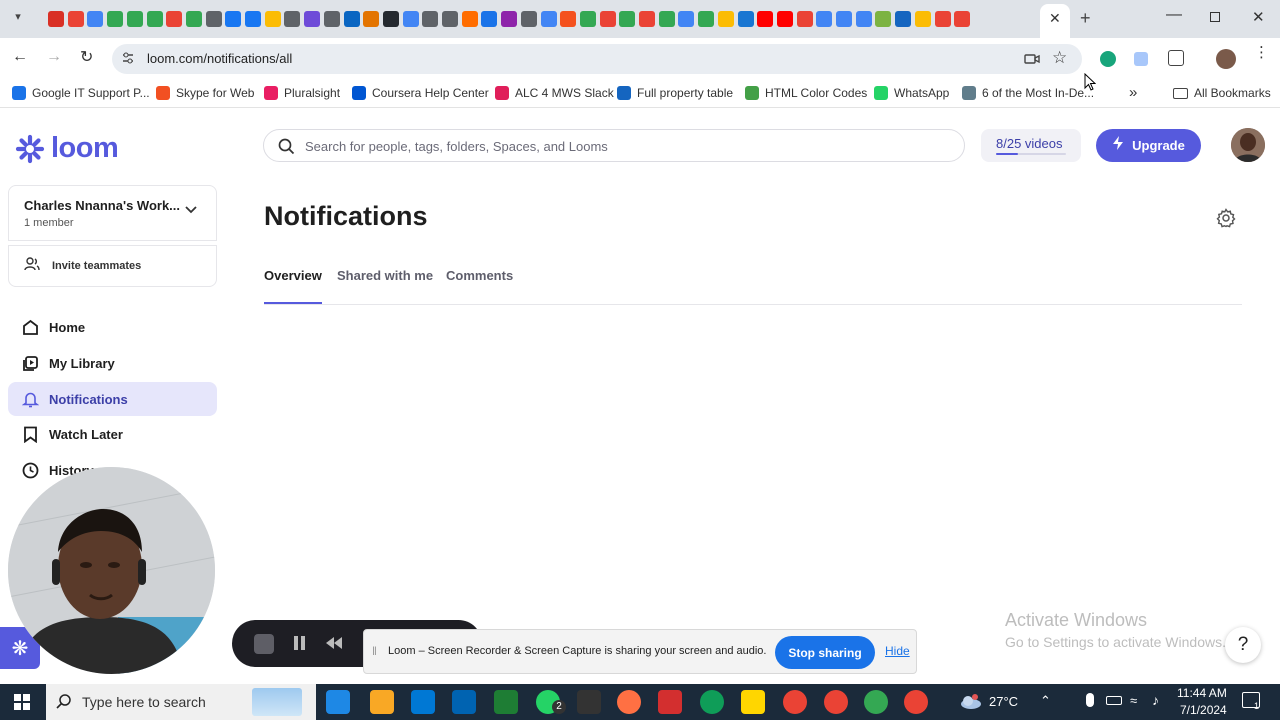  Describe the element at coordinates (86, 57) in the screenshot. I see `reload-icon: ↻` at that location.